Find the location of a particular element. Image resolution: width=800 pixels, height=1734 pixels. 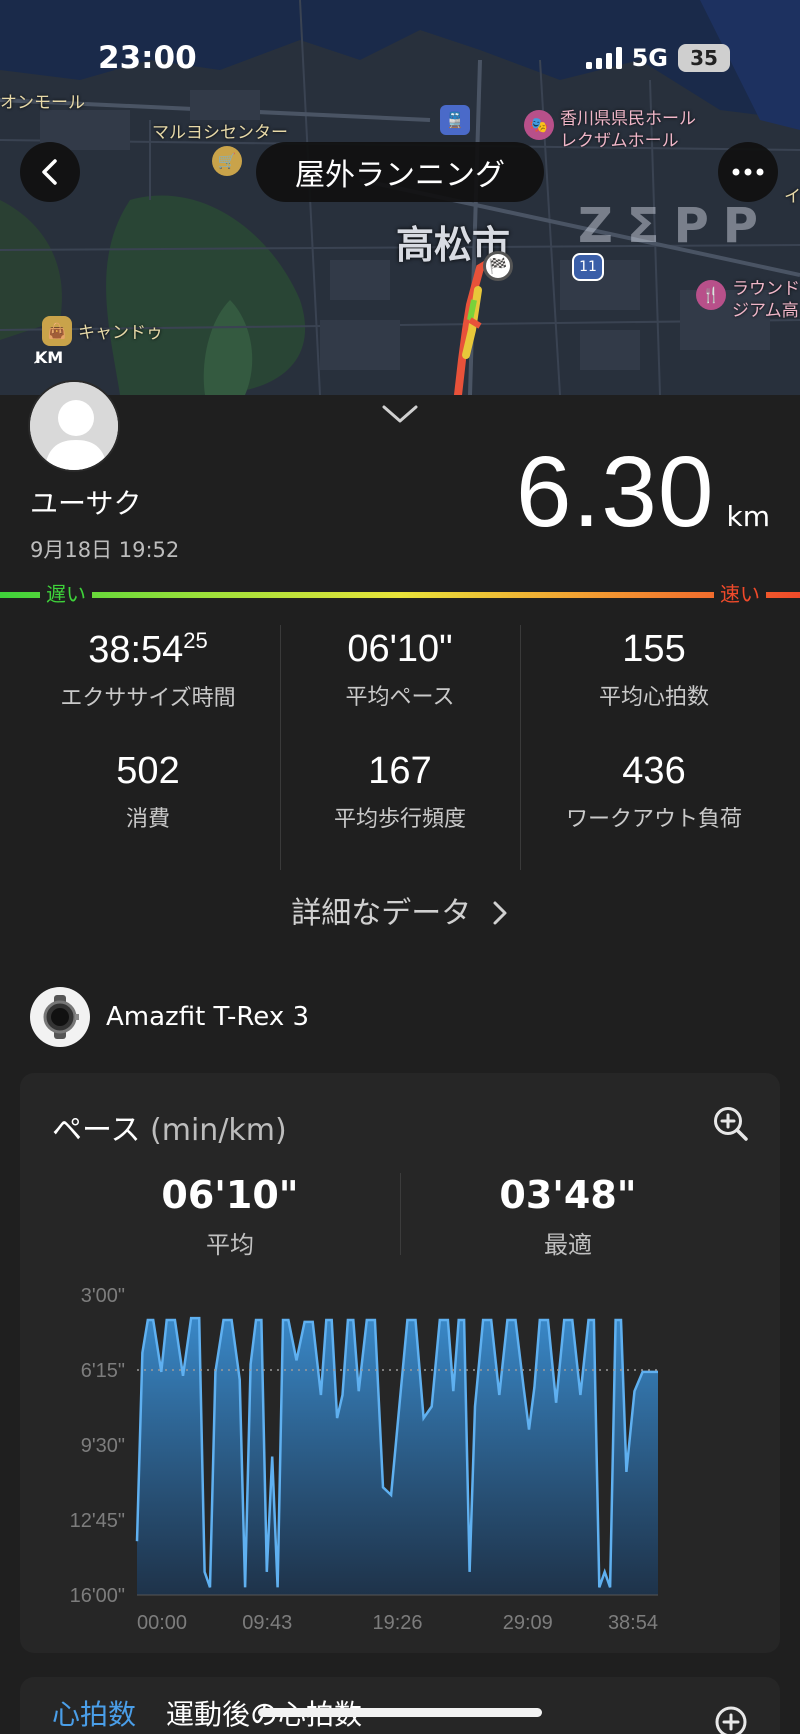

calories-value: 502 is located at coordinates (148, 771).